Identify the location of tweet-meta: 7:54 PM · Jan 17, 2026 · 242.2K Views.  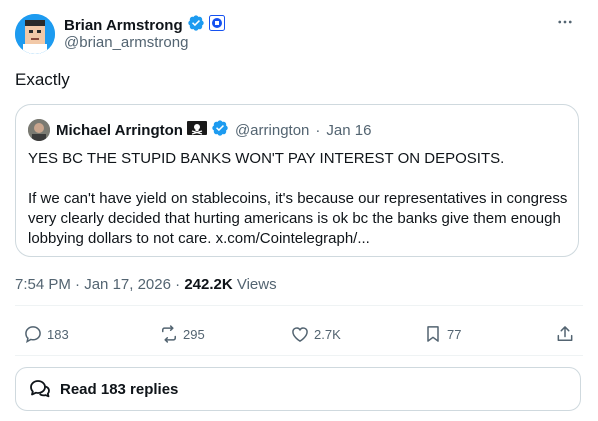
(146, 284).